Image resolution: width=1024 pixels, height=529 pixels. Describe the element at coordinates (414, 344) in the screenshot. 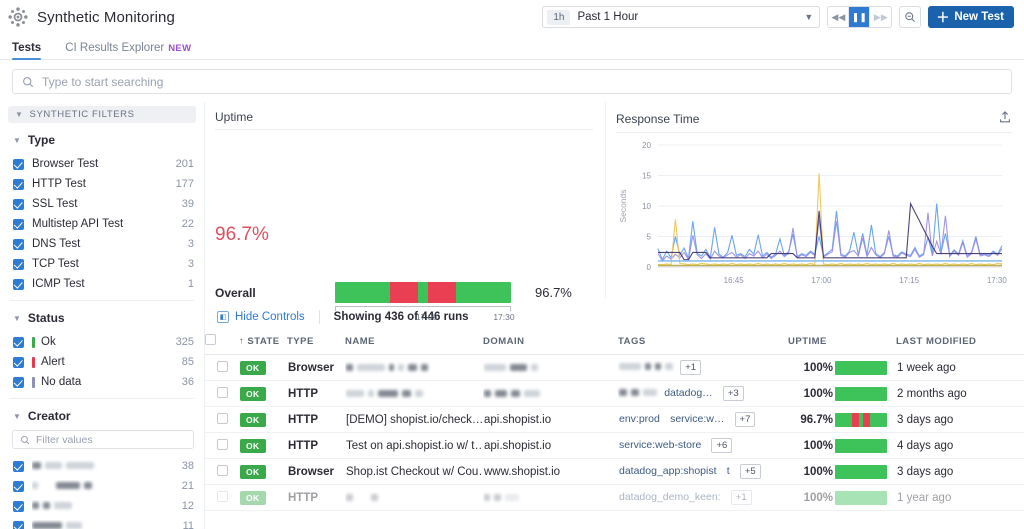

I see `header-name: NAME` at that location.